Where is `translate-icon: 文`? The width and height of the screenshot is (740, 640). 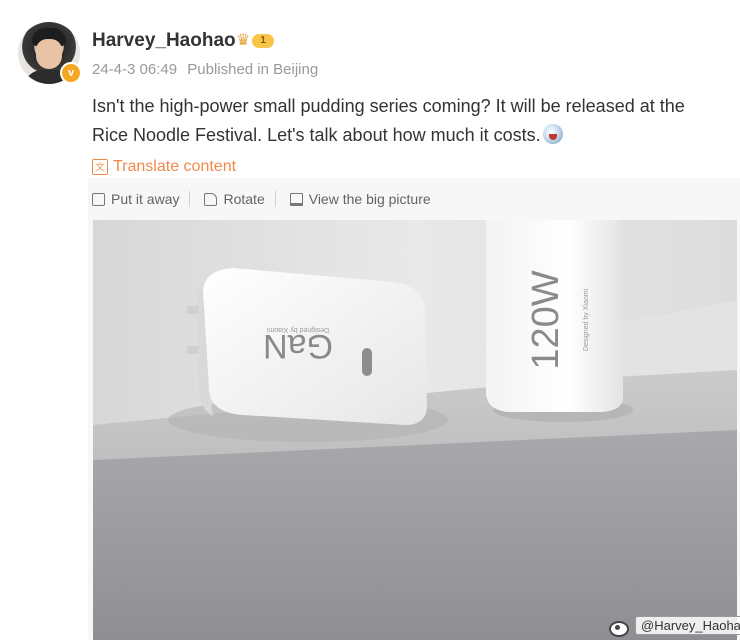 translate-icon: 文 is located at coordinates (100, 167).